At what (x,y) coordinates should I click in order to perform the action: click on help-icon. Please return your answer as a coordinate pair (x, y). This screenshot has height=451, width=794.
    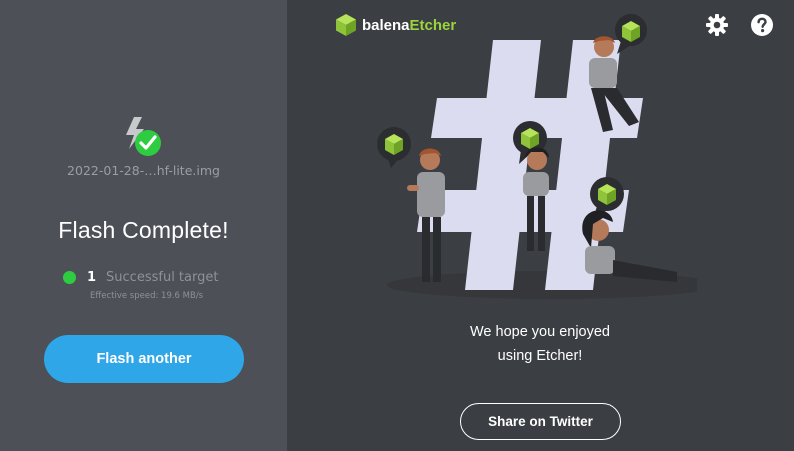
    Looking at the image, I should click on (762, 25).